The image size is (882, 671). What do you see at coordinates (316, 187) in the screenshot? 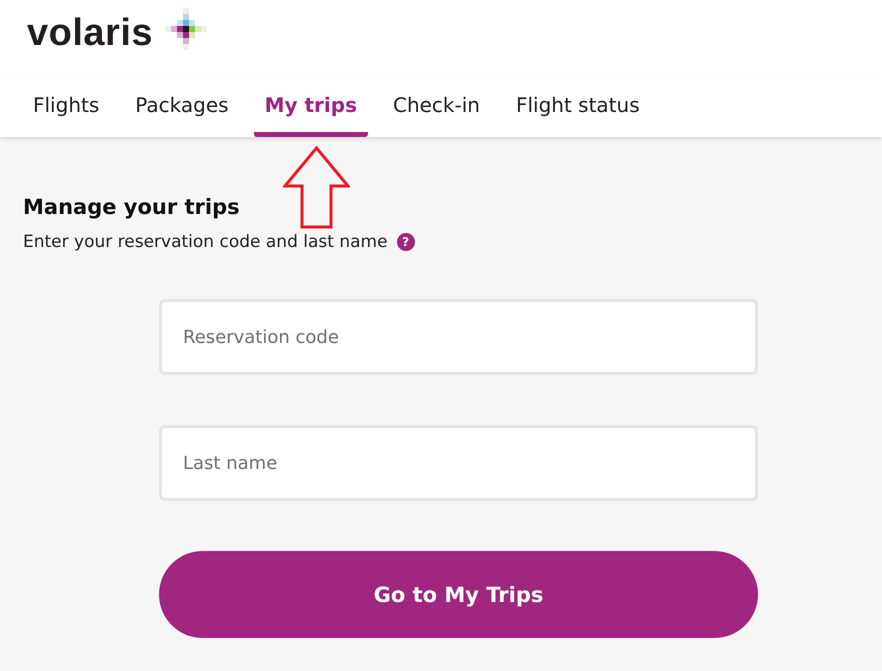
I see `up-arrow-icon` at bounding box center [316, 187].